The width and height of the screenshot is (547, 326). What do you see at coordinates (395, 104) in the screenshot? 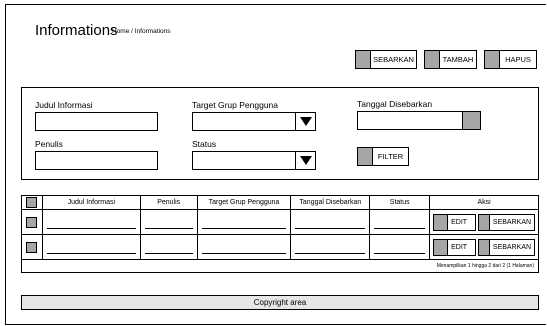
I see `tanggal-label: Tanggal Disebarkan` at bounding box center [395, 104].